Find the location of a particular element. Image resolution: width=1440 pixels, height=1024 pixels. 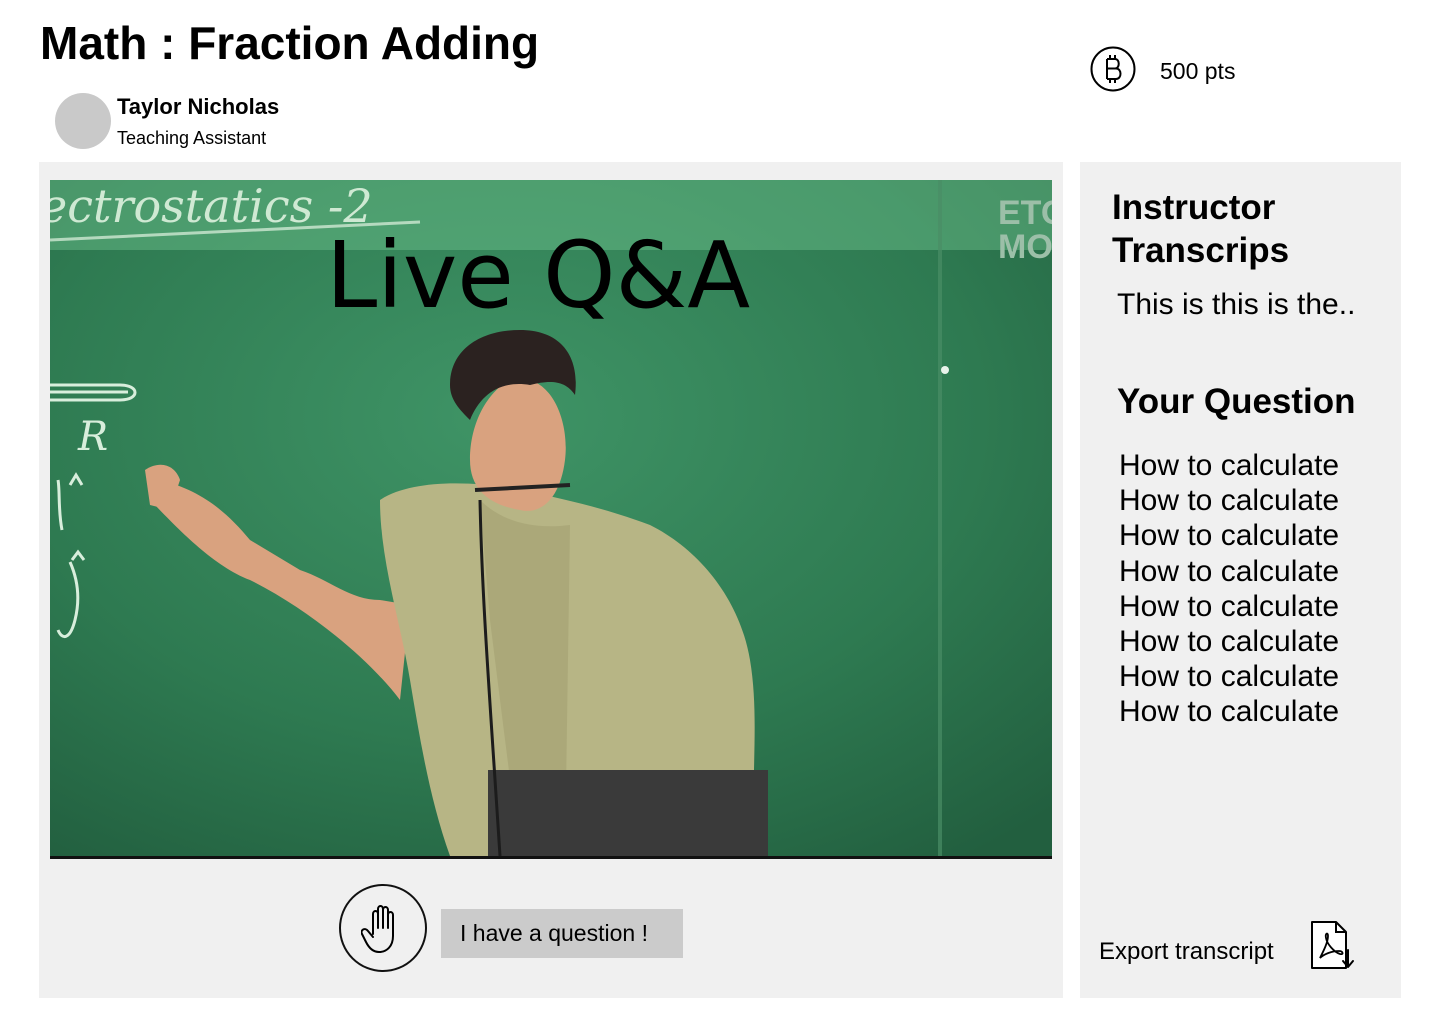

your-question-heading: Your Question is located at coordinates (1236, 401).